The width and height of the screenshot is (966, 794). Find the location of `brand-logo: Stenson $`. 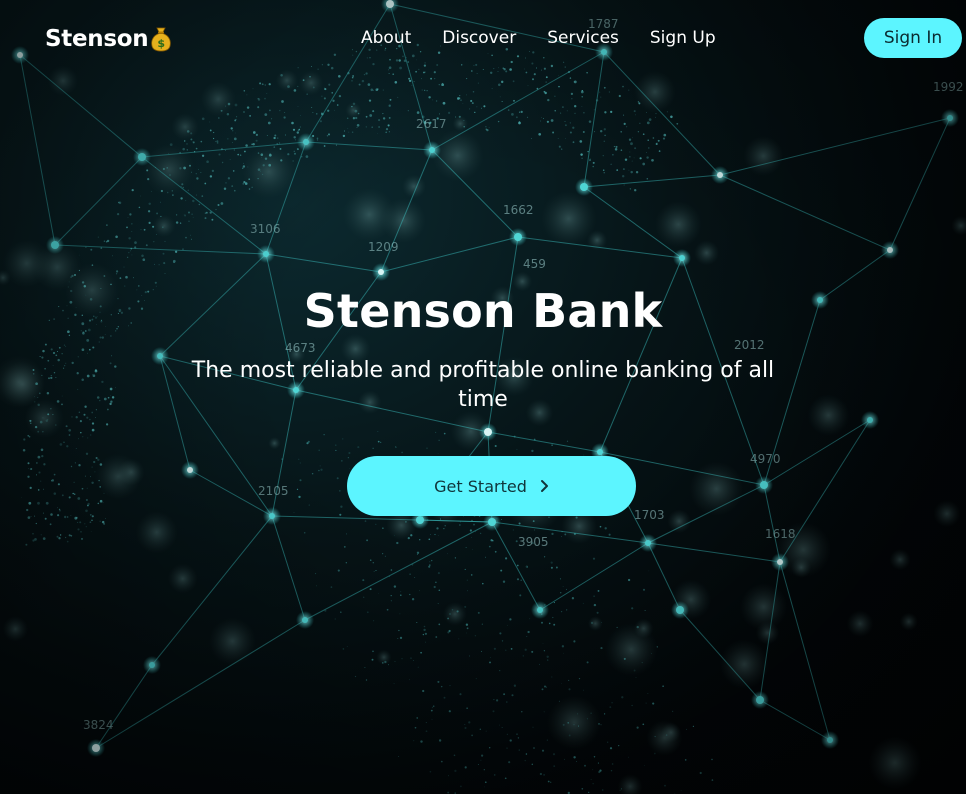

brand-logo: Stenson $ is located at coordinates (108, 39).